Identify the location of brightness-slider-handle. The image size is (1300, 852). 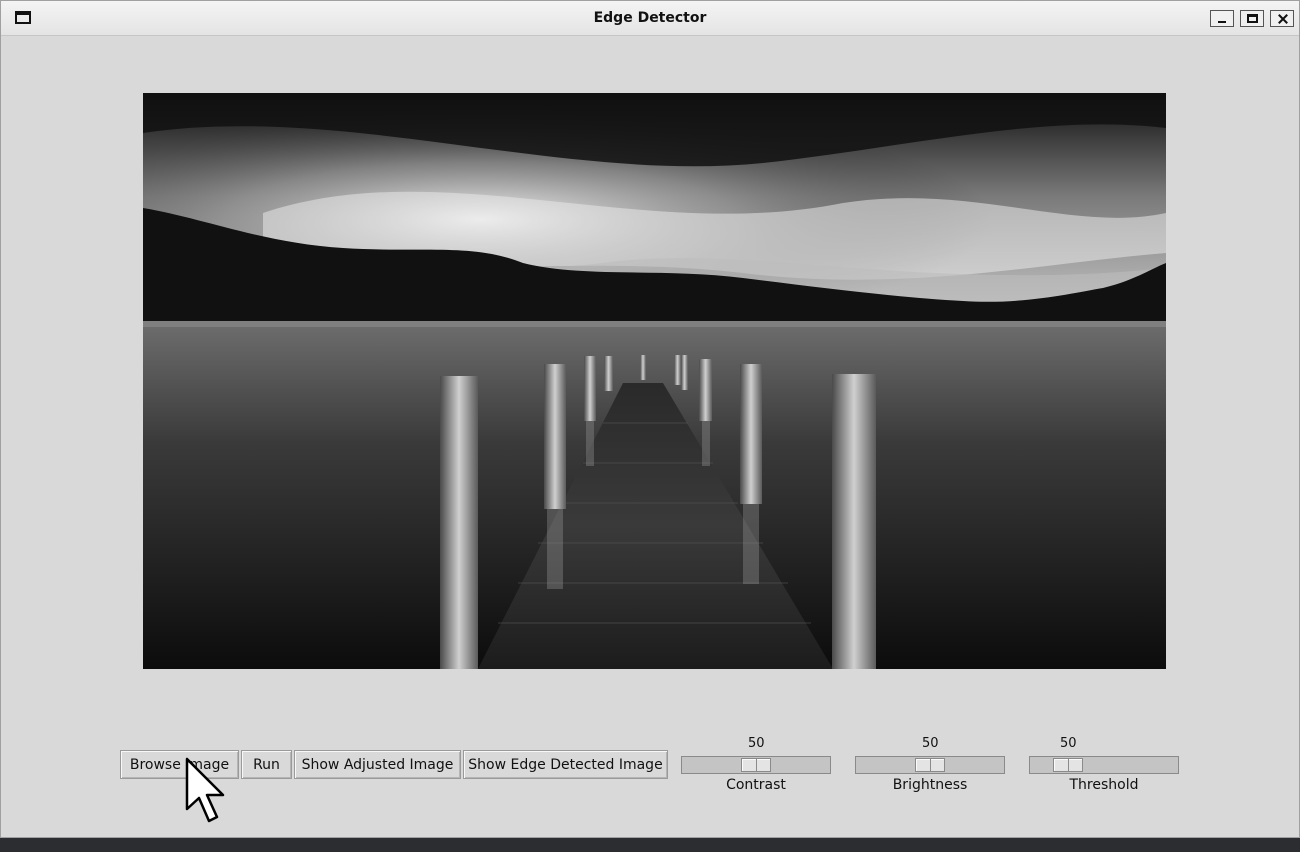
(930, 765).